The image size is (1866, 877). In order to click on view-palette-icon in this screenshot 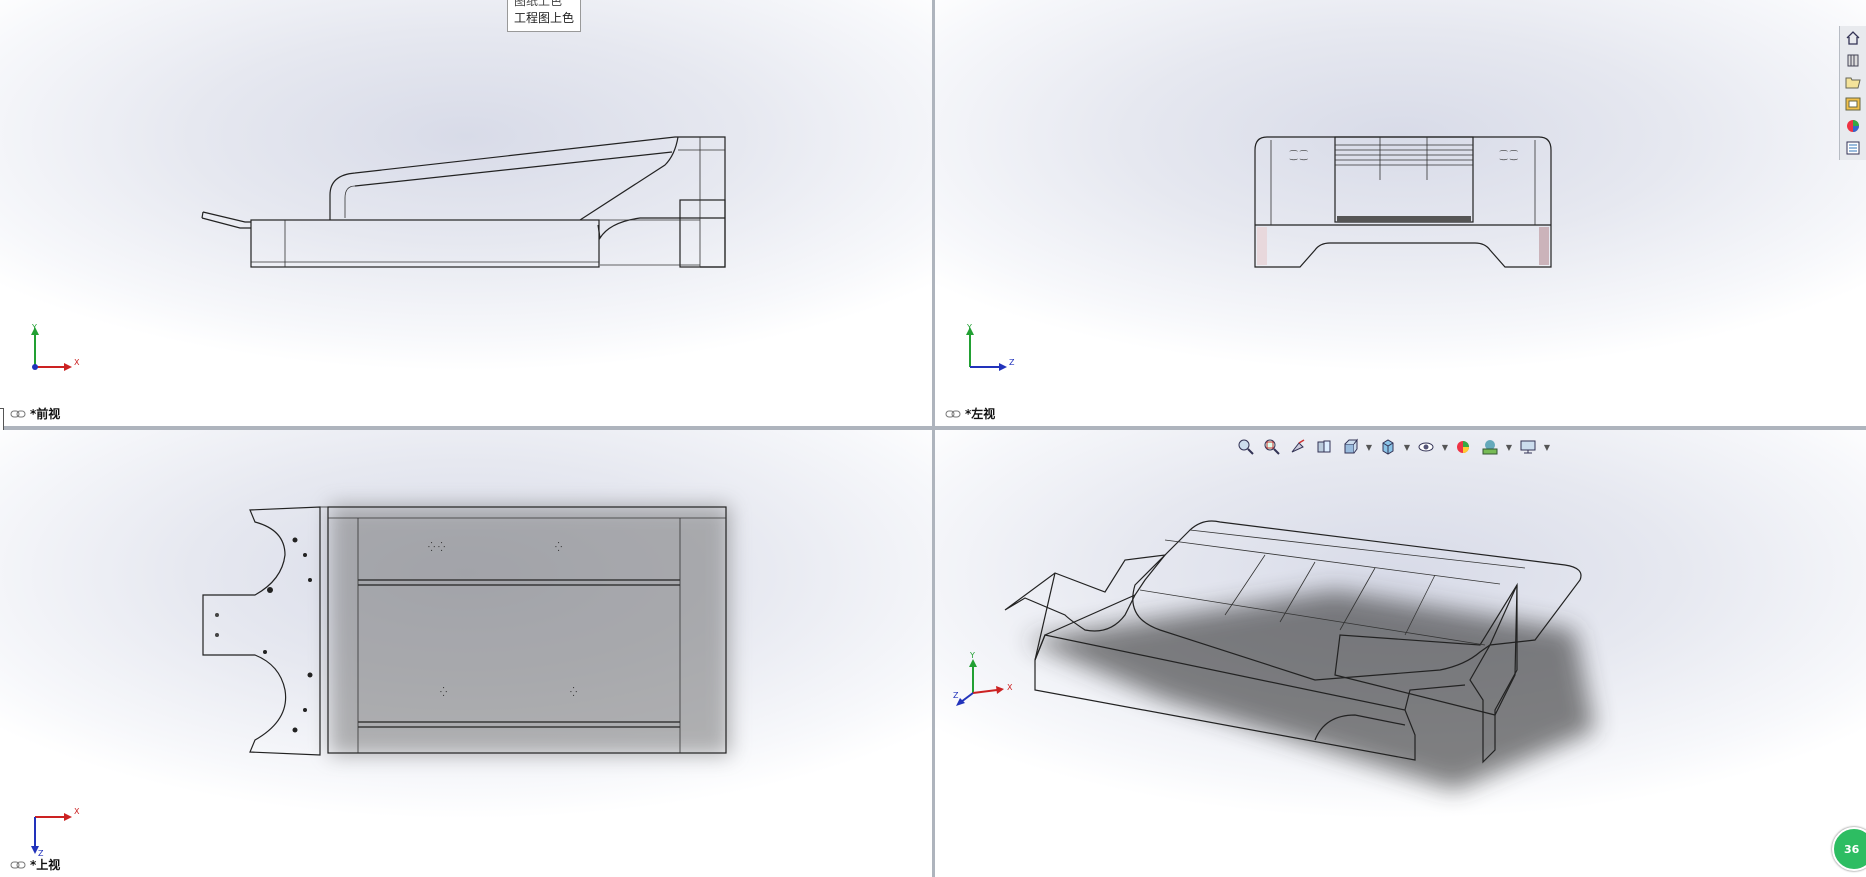, I will do `click(1853, 104)`.